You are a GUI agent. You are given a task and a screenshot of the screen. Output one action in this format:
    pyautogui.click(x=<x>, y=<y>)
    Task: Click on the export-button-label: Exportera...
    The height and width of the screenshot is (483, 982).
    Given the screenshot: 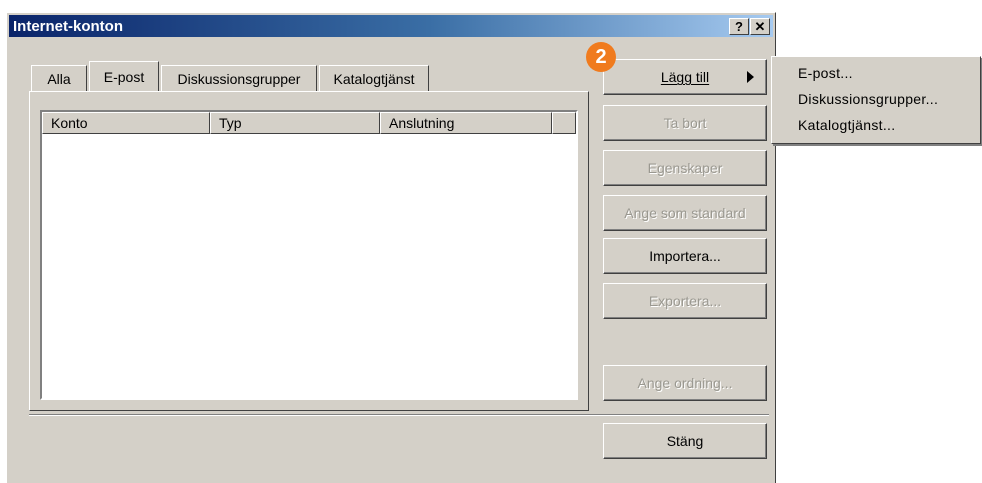 What is the action you would take?
    pyautogui.click(x=685, y=301)
    